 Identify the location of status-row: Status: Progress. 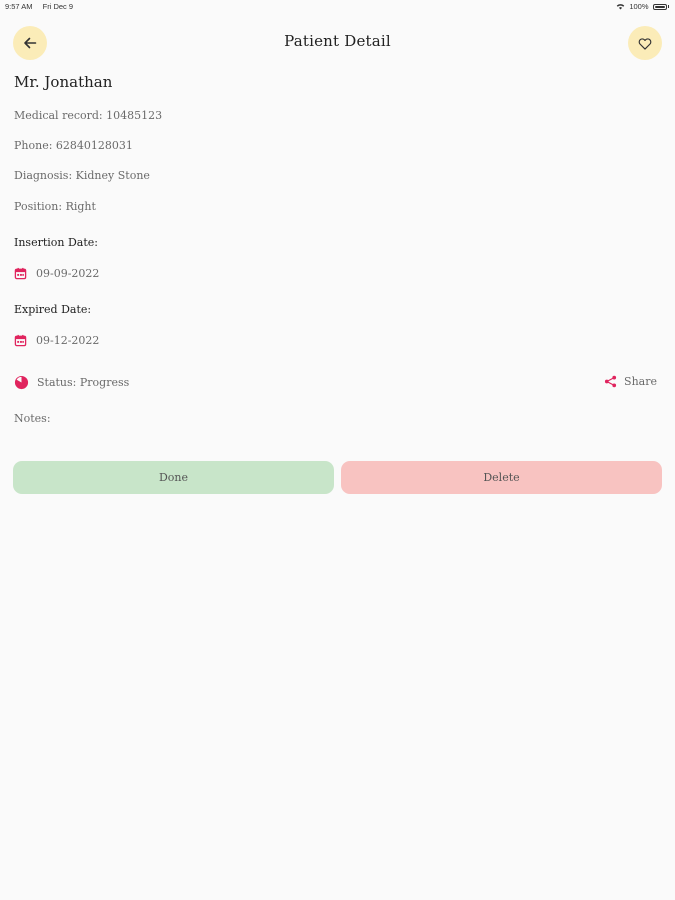
(71, 382).